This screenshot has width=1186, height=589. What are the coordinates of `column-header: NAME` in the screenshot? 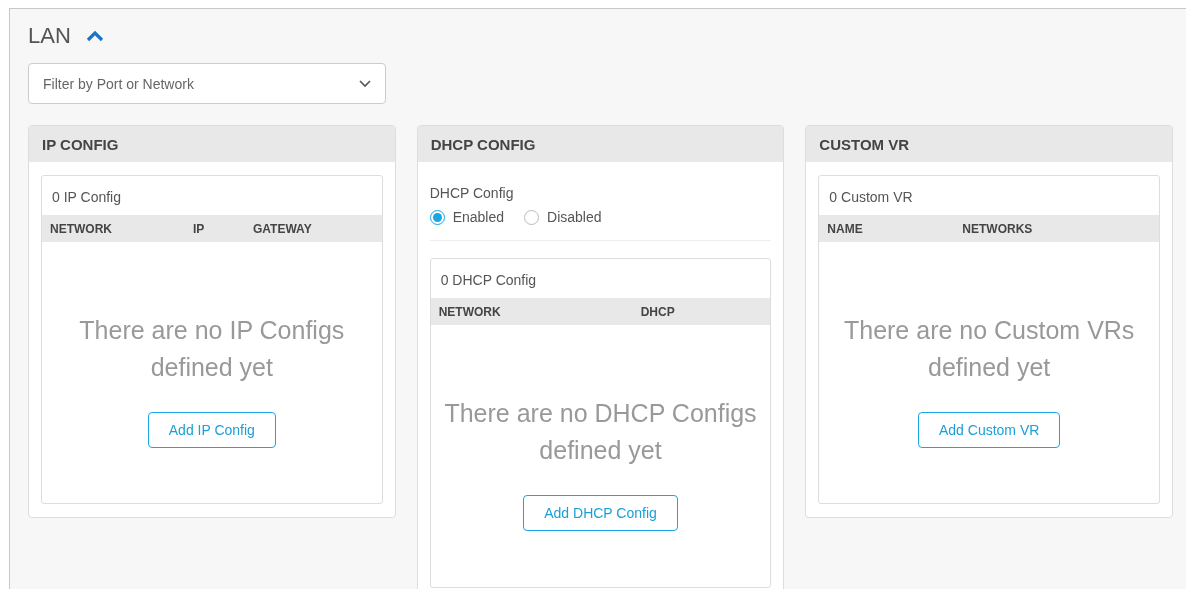 It's located at (845, 228).